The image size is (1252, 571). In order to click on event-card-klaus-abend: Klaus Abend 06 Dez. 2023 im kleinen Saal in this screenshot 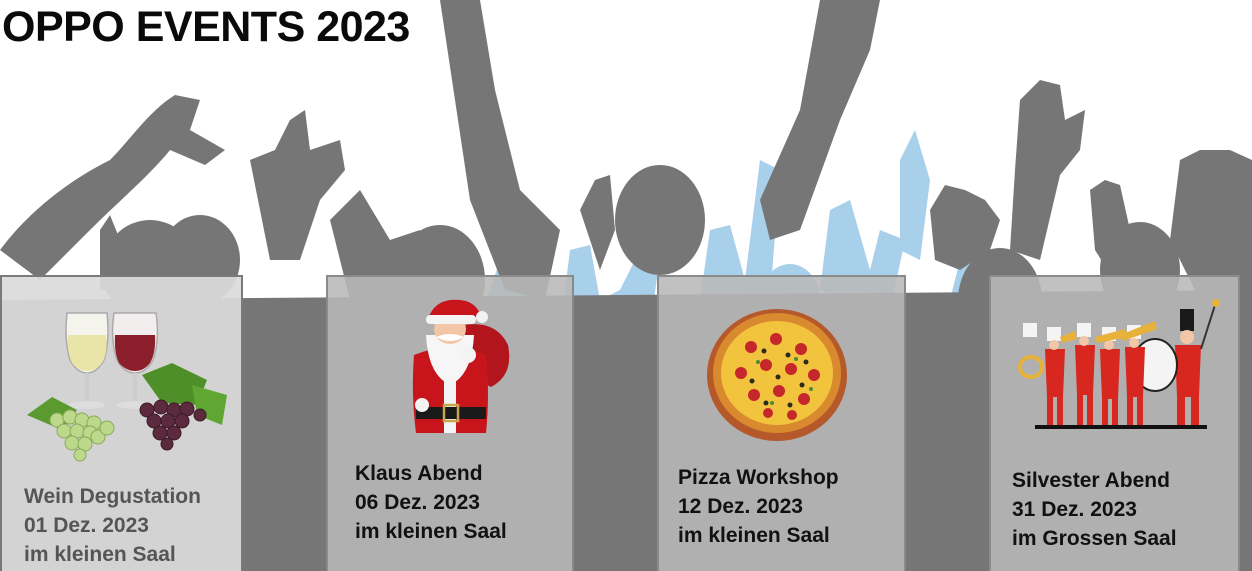, I will do `click(450, 423)`.